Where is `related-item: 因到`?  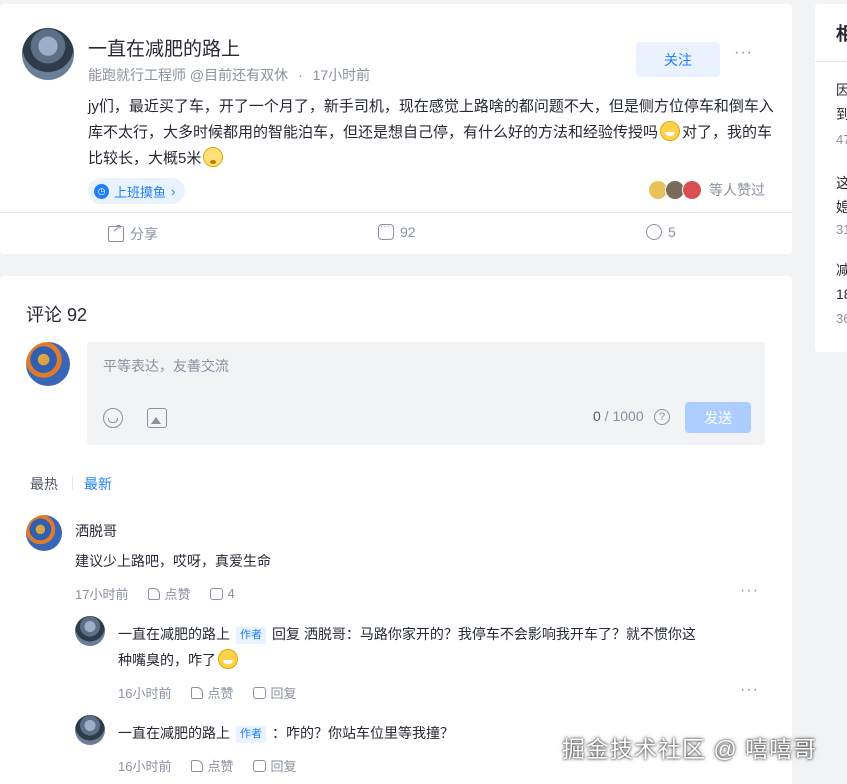 related-item: 因到 is located at coordinates (841, 102).